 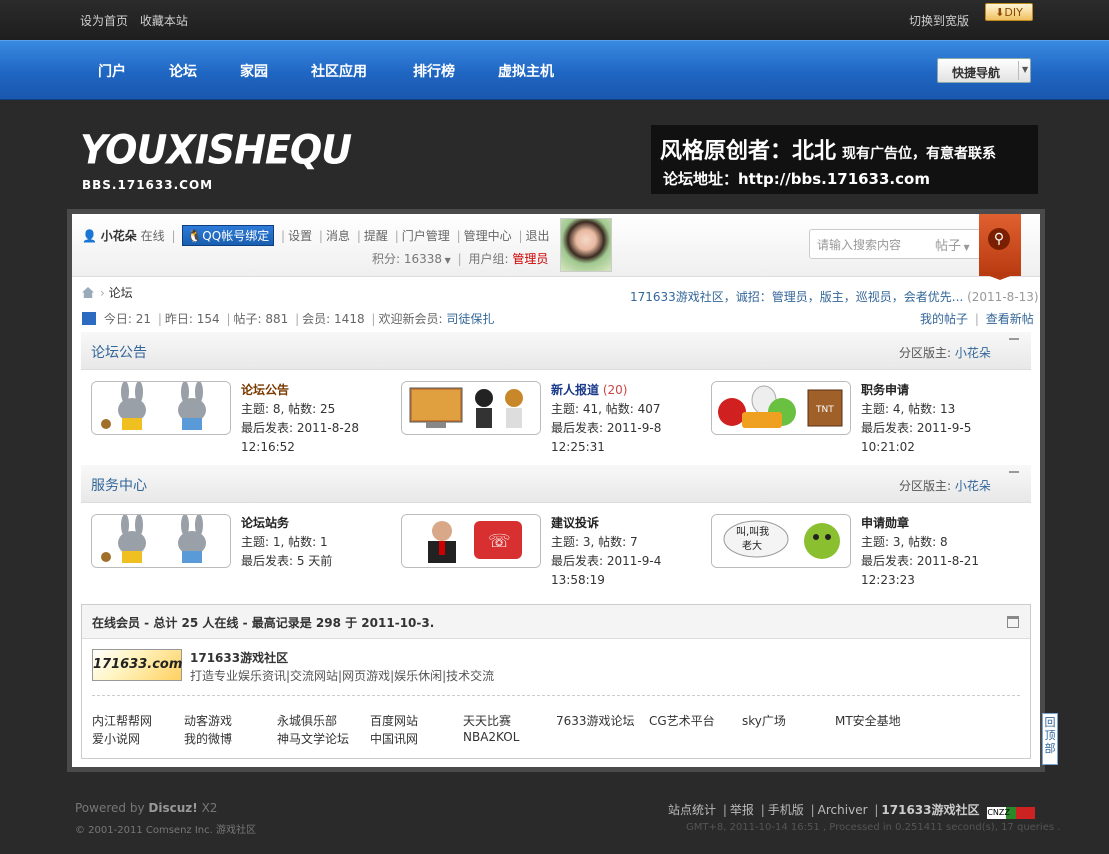 I want to click on breadcrumb: › 论坛, so click(x=107, y=292).